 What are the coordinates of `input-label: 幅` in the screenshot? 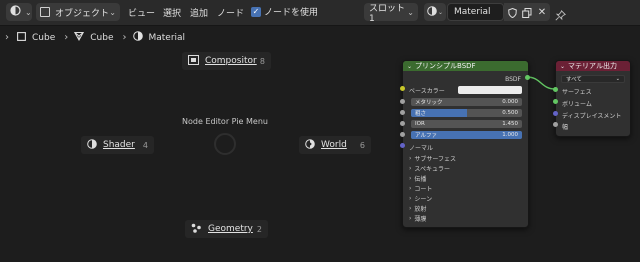 It's located at (565, 127).